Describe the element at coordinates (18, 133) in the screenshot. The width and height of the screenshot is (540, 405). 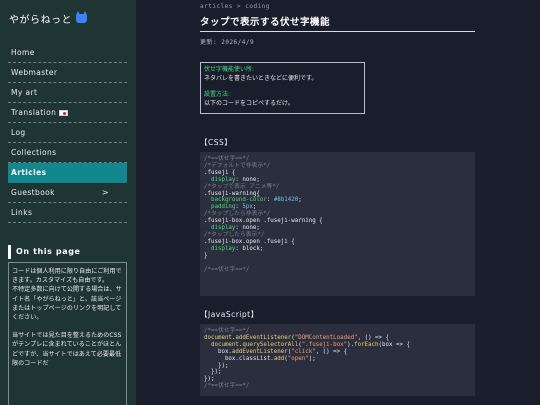
I see `nav-label: Log` at that location.